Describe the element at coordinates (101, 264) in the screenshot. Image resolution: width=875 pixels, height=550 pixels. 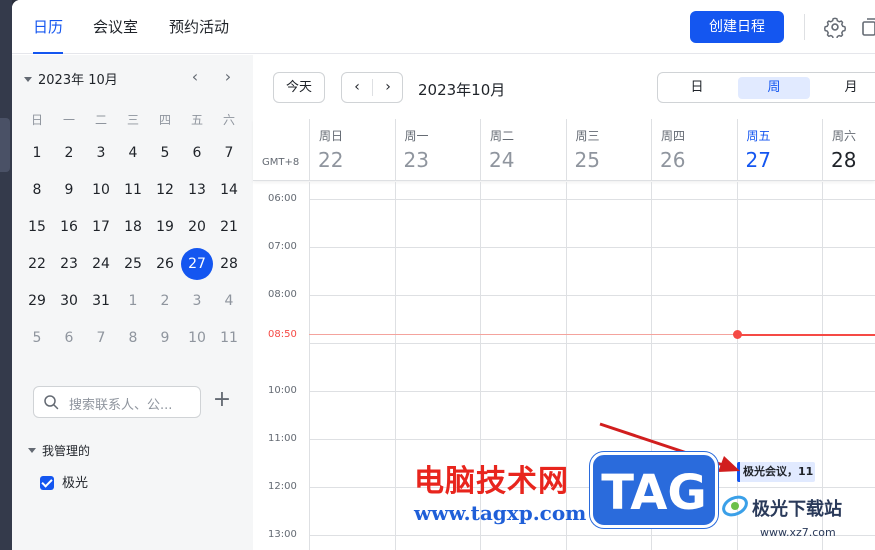
I see `mini-calendar-day: 24` at that location.